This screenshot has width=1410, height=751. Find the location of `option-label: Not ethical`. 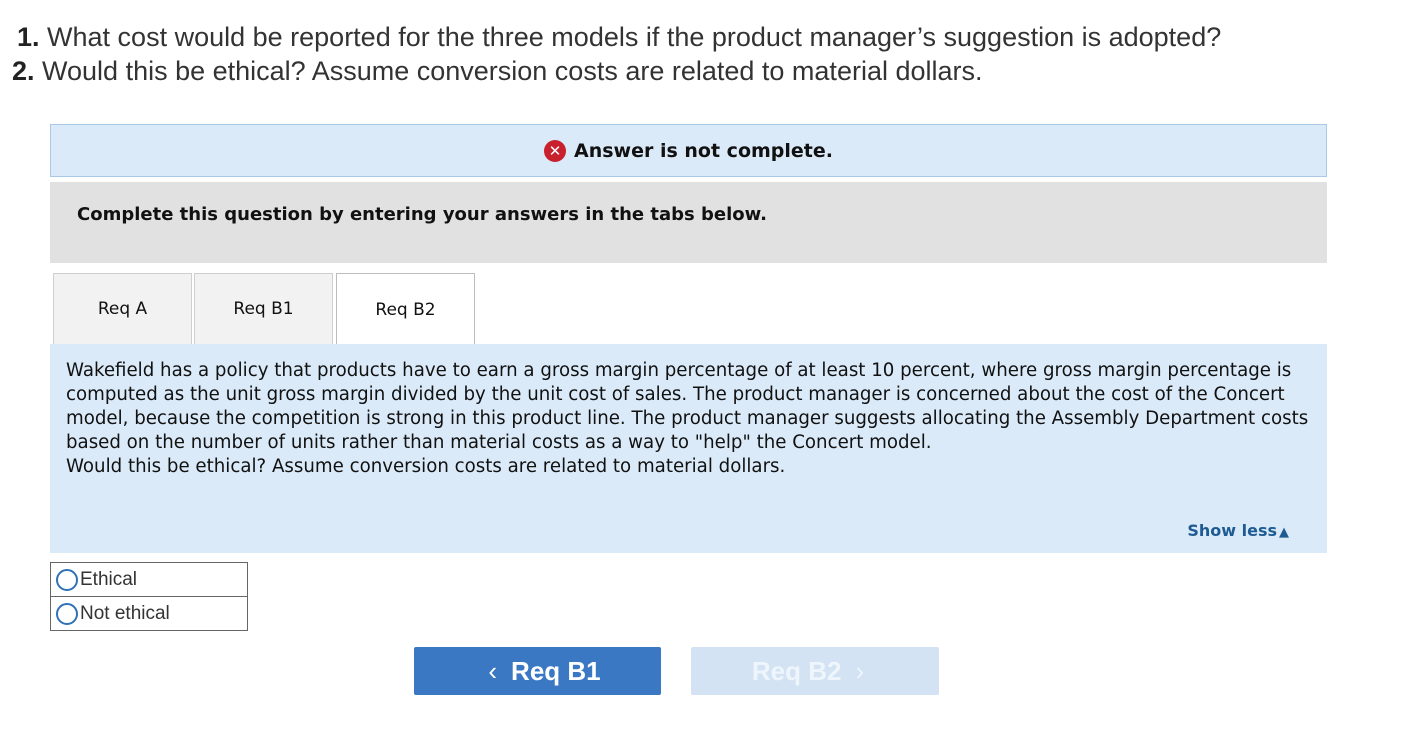

option-label: Not ethical is located at coordinates (125, 613).